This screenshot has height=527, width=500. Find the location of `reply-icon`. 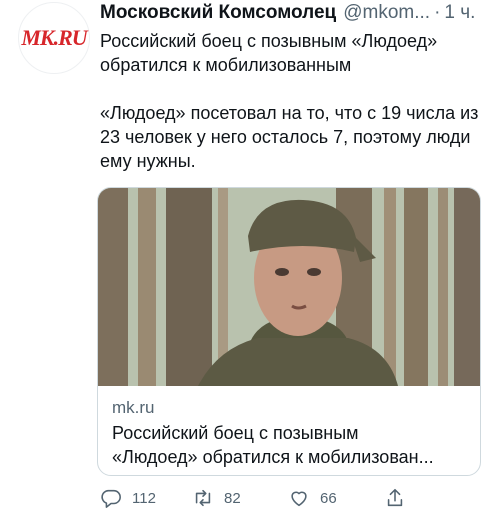

reply-icon is located at coordinates (111, 498).